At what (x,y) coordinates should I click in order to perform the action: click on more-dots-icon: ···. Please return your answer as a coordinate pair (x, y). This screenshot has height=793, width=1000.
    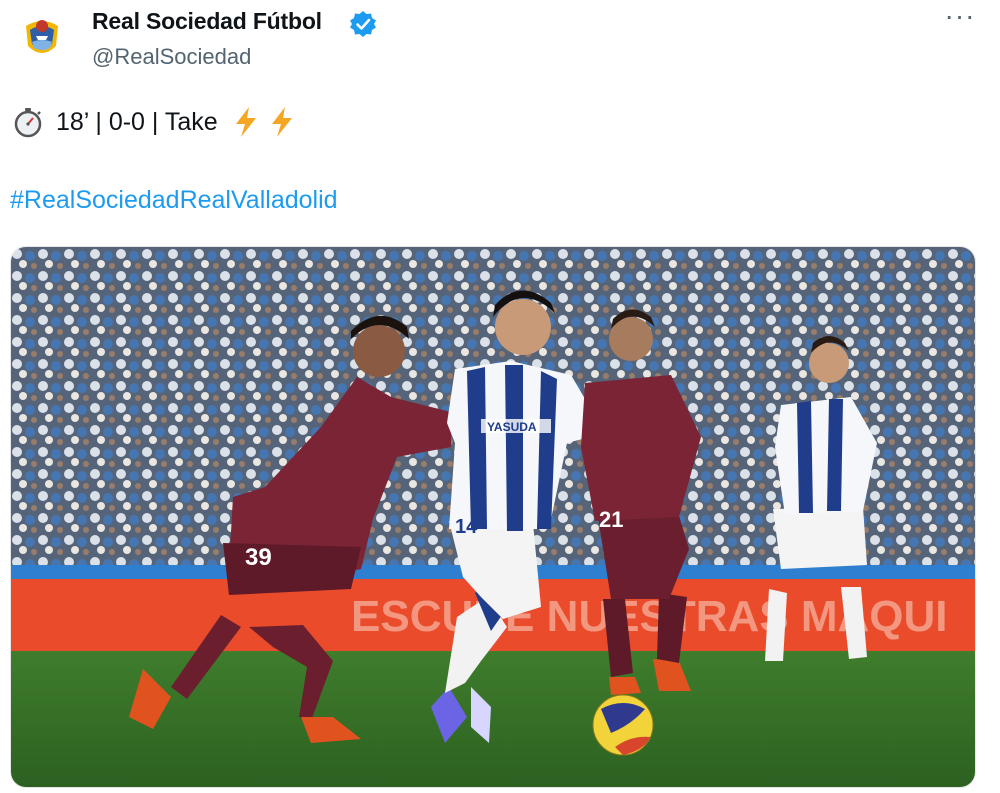
    Looking at the image, I should click on (960, 20).